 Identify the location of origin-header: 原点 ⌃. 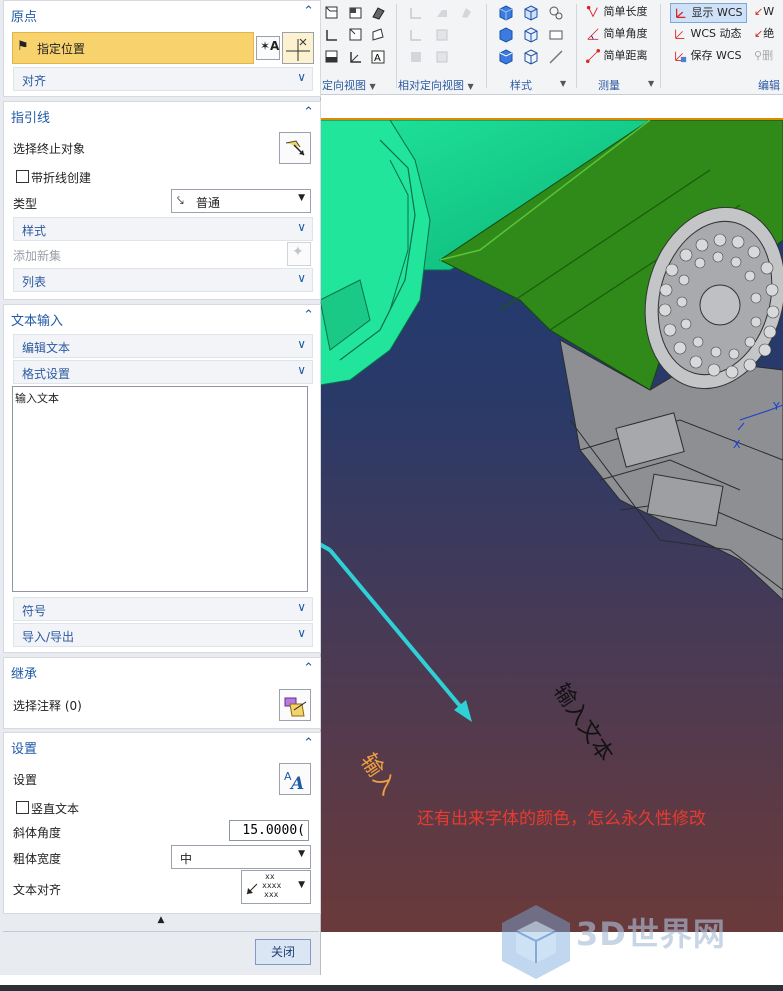
(162, 14).